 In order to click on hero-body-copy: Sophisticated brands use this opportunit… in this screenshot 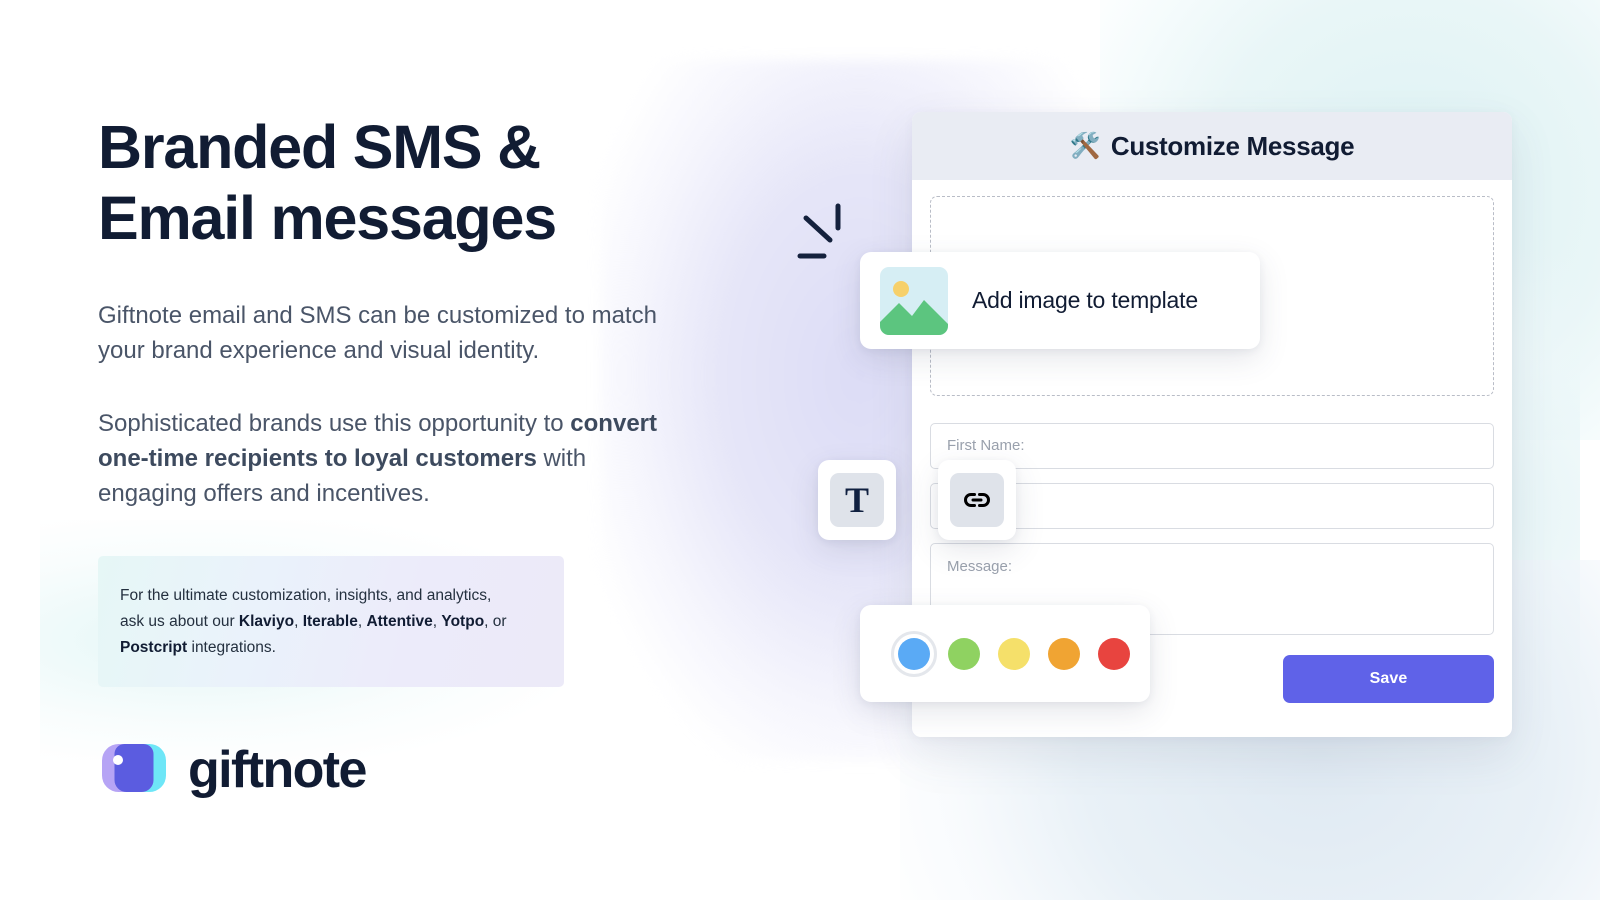, I will do `click(385, 458)`.